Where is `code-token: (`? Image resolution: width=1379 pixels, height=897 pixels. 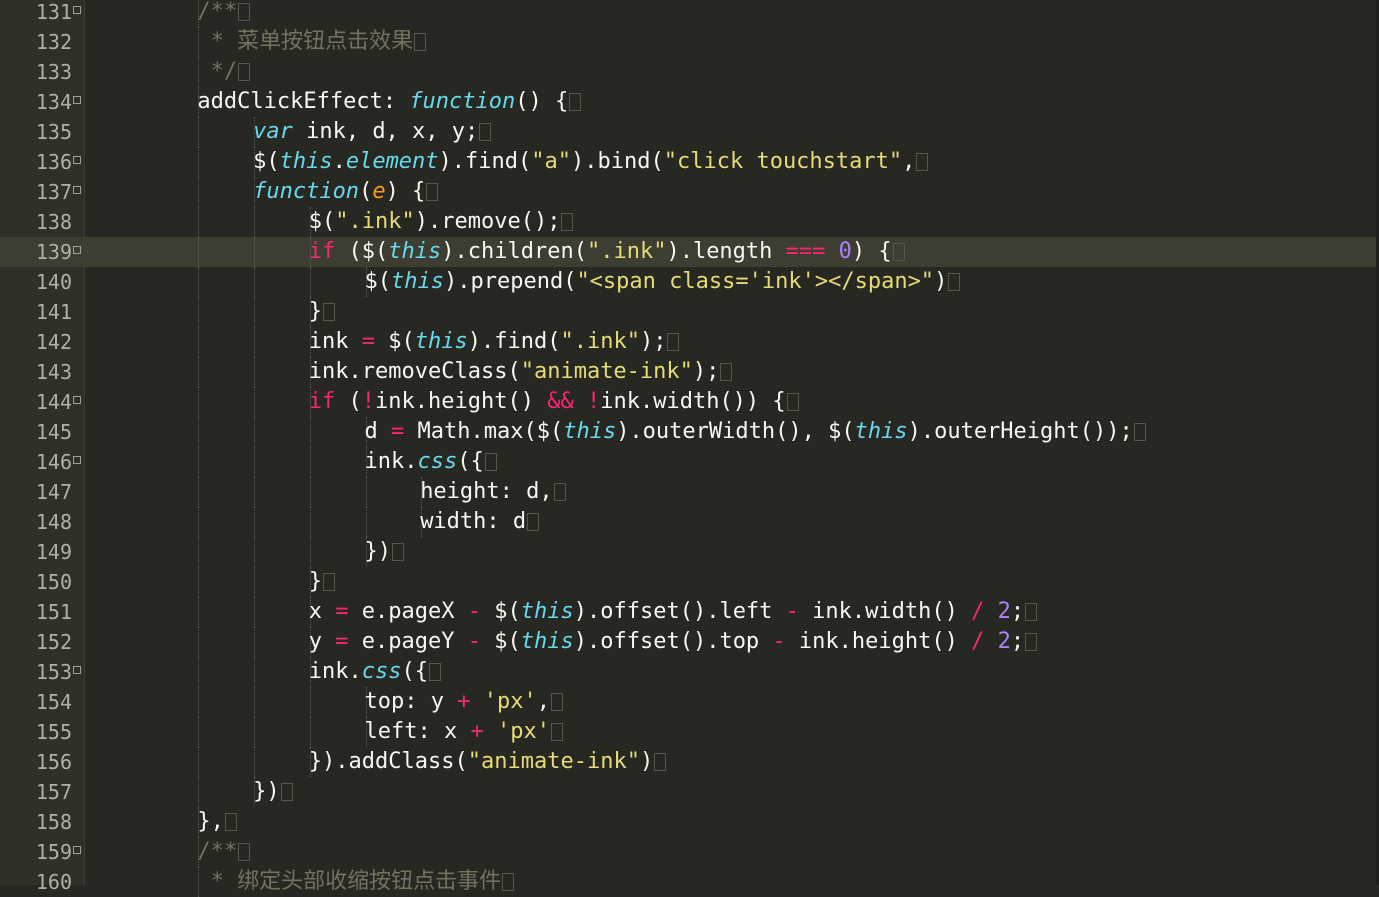
code-token: ( is located at coordinates (366, 191).